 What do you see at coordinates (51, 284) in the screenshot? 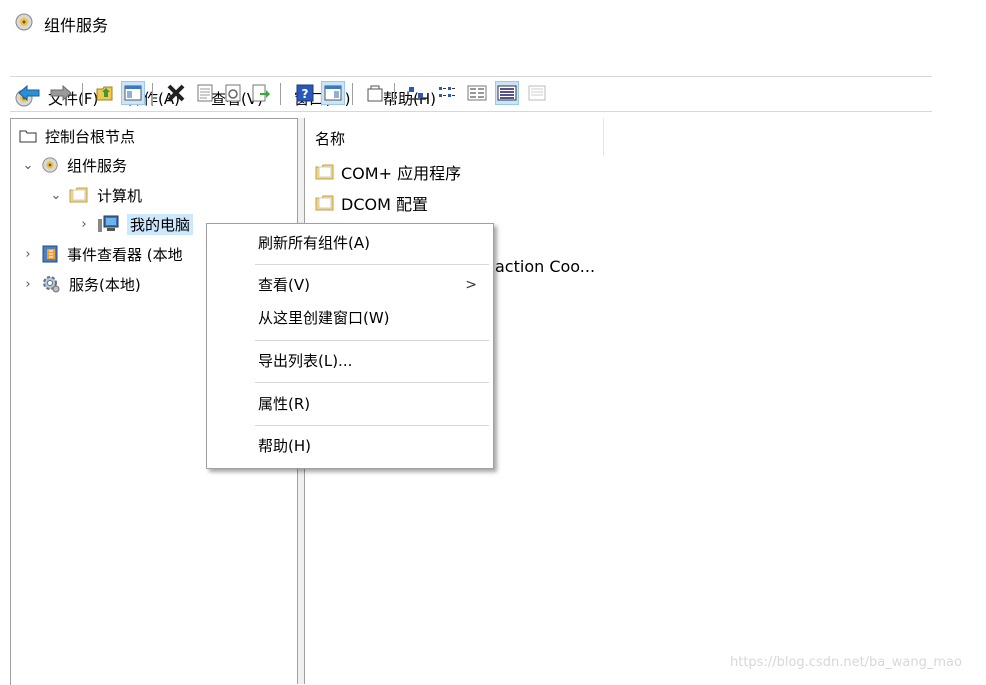
I see `gear-icon` at bounding box center [51, 284].